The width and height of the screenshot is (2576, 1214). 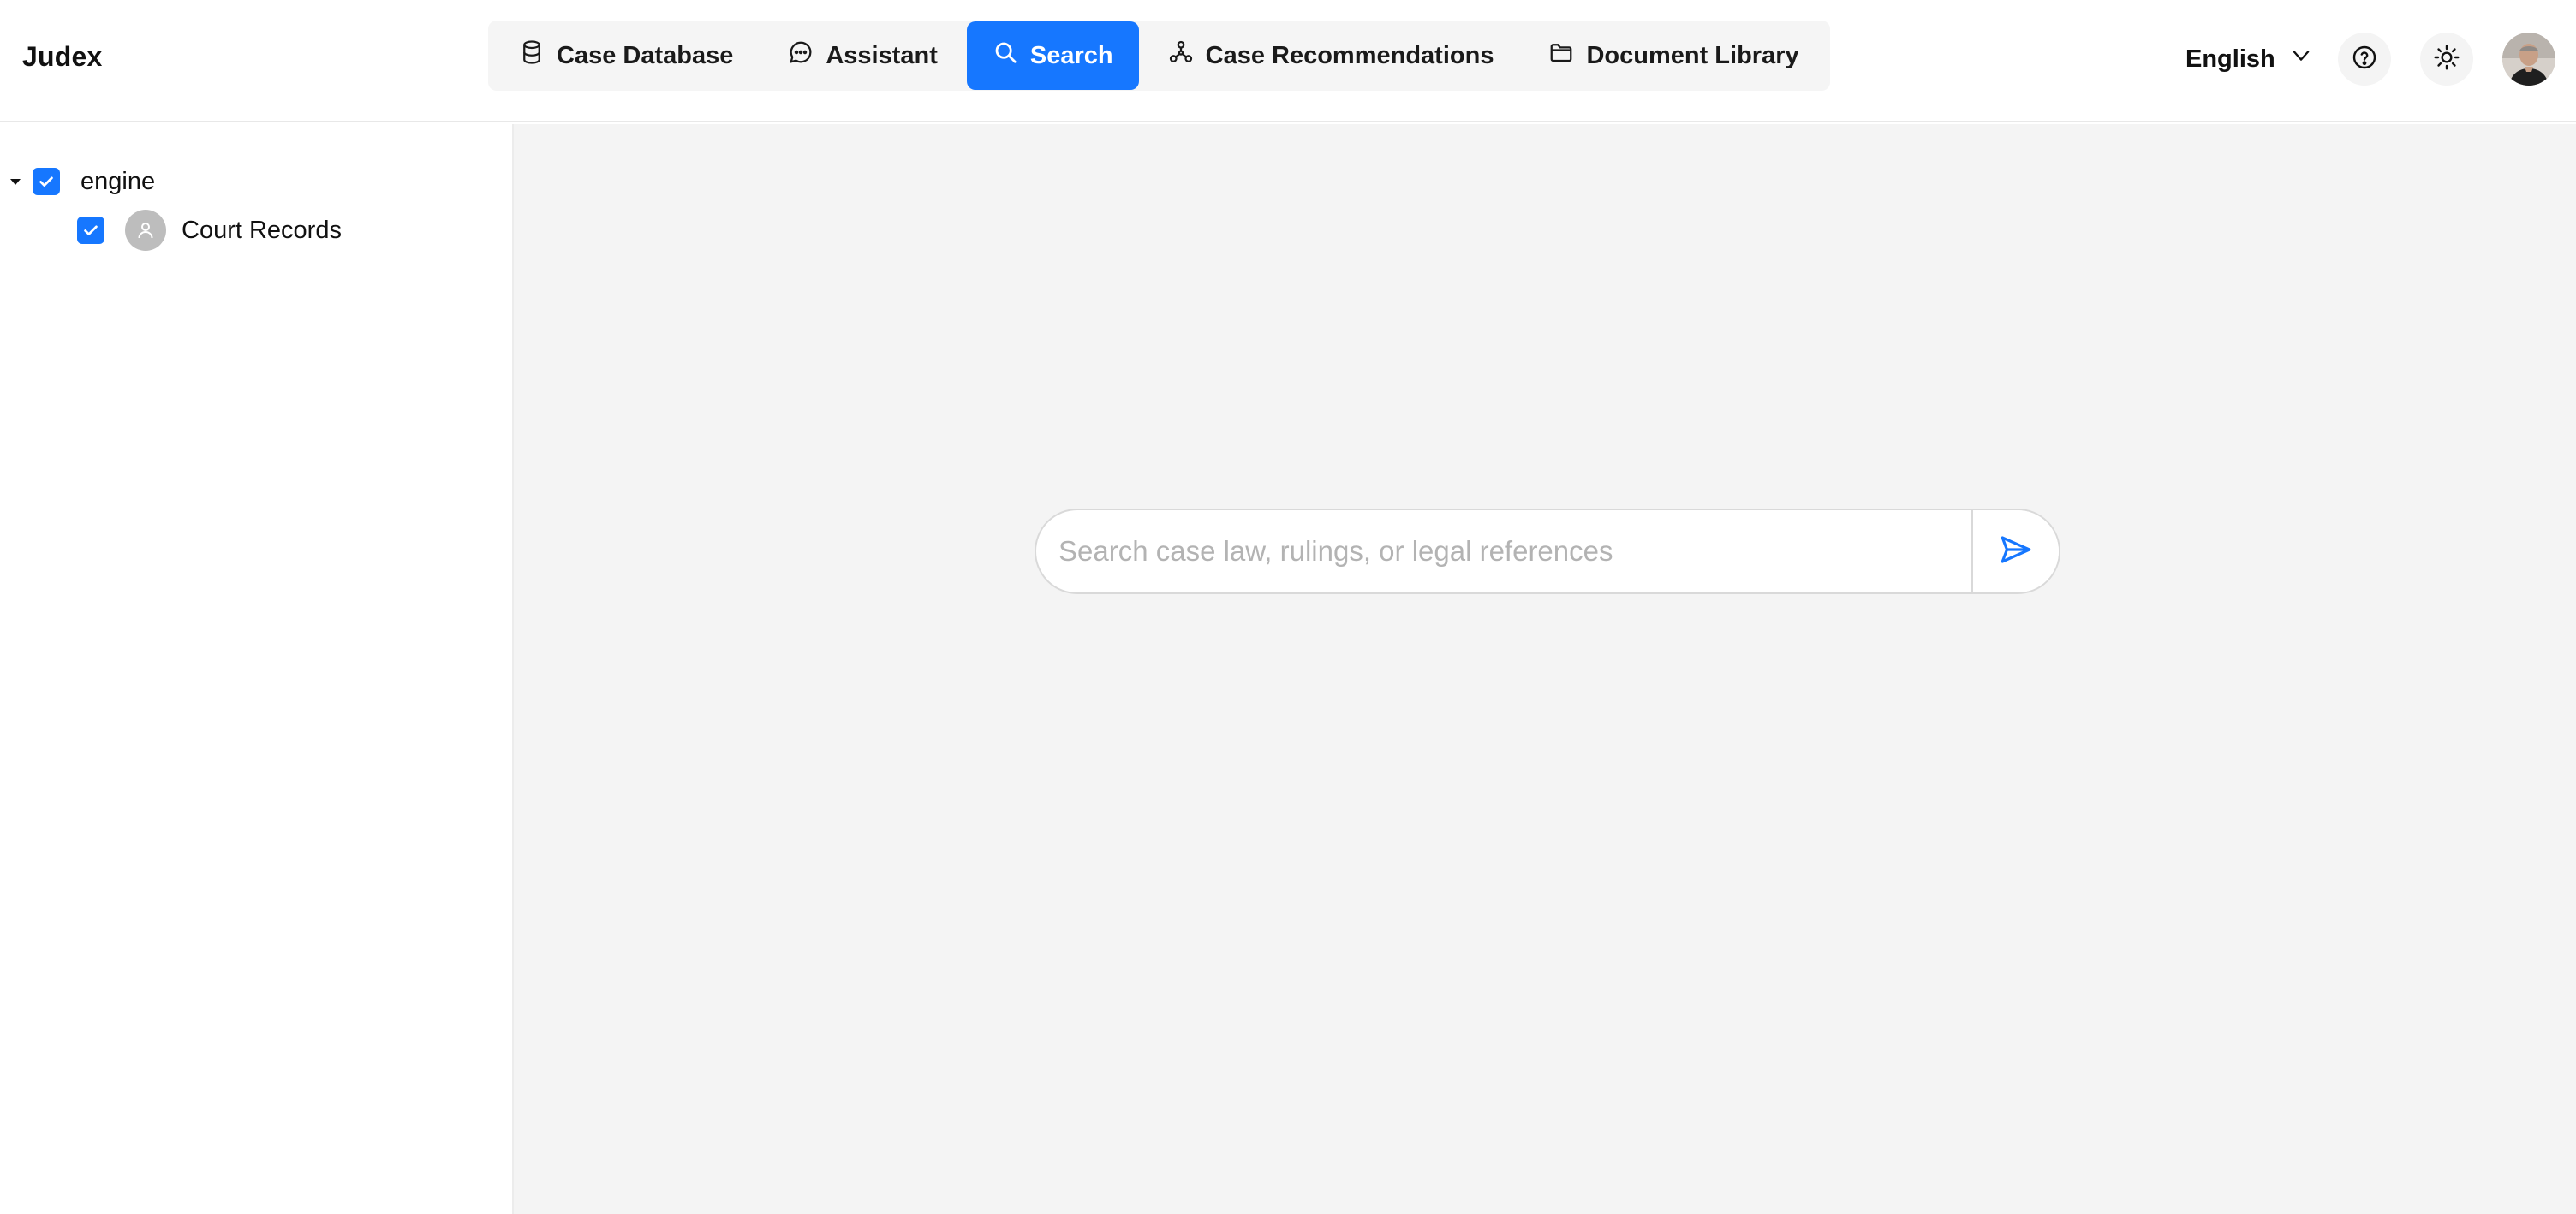 I want to click on tab-case-recommendations: Case Recommendations, so click(x=1331, y=56).